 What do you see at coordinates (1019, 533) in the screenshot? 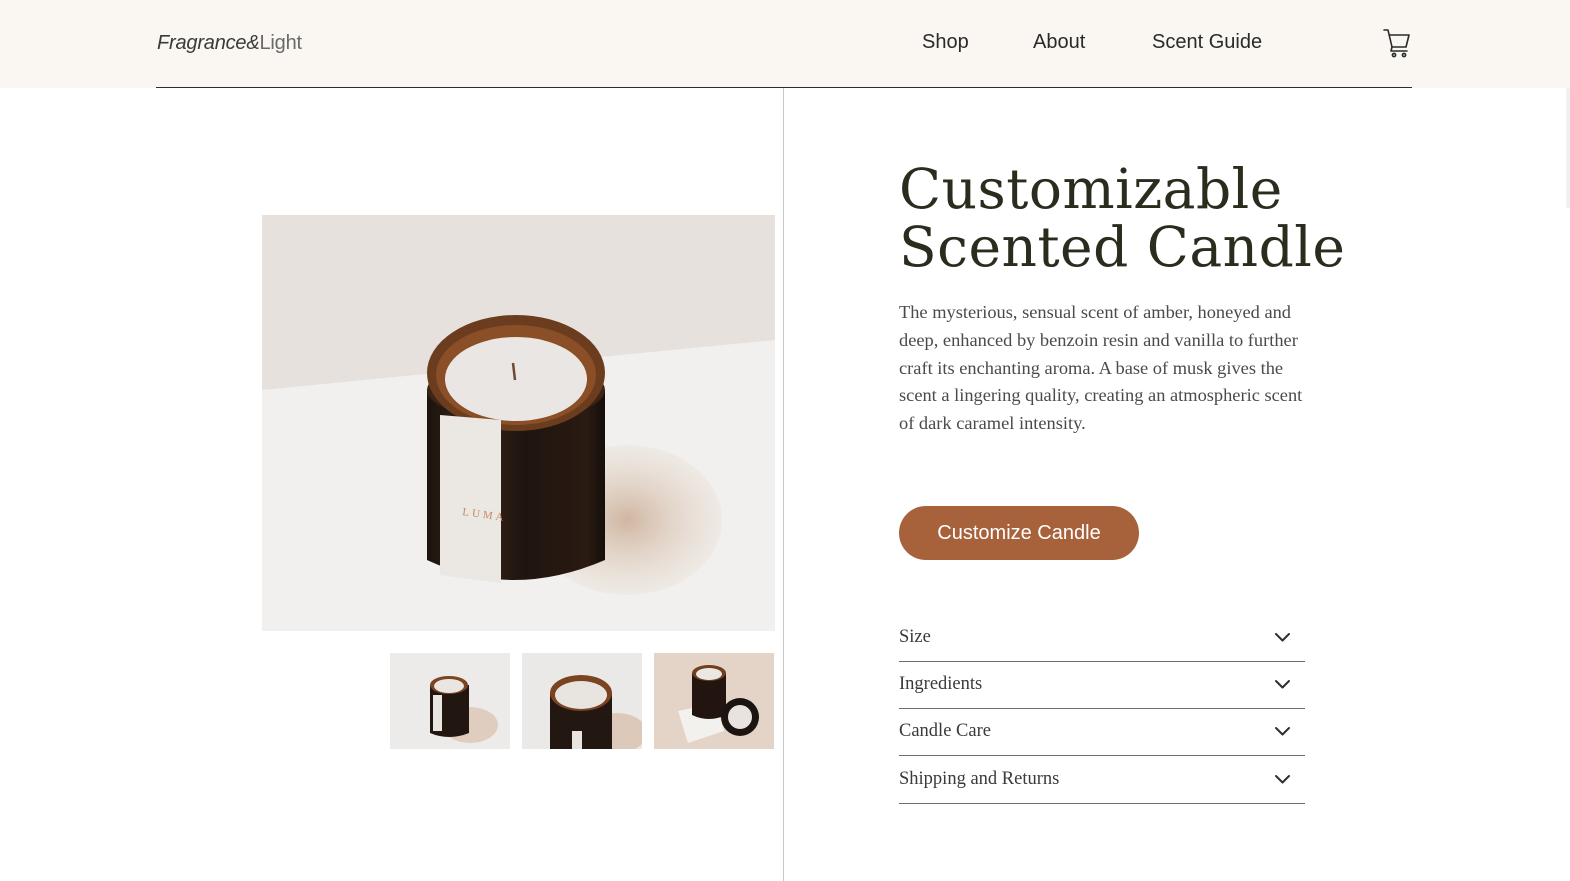
I see `customize-candle-button: Customize Candle` at bounding box center [1019, 533].